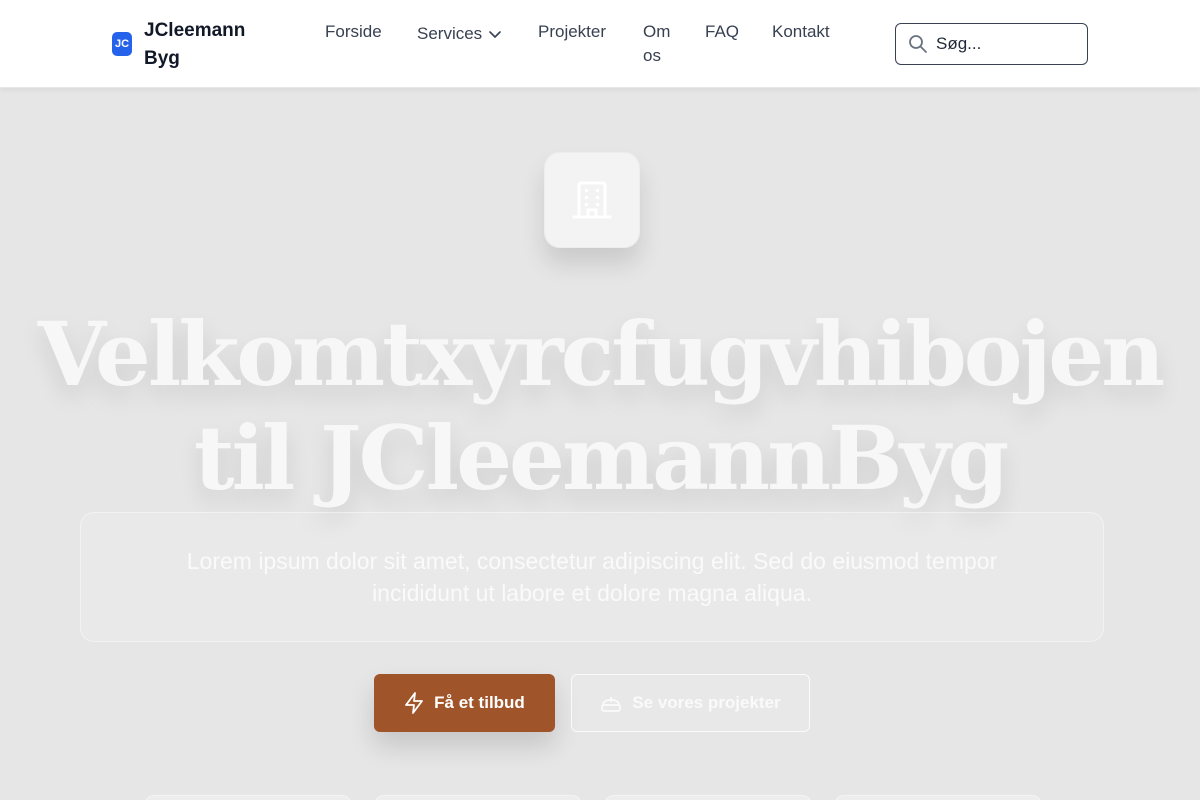 This screenshot has width=1200, height=800. I want to click on nav-services: Services, so click(459, 34).